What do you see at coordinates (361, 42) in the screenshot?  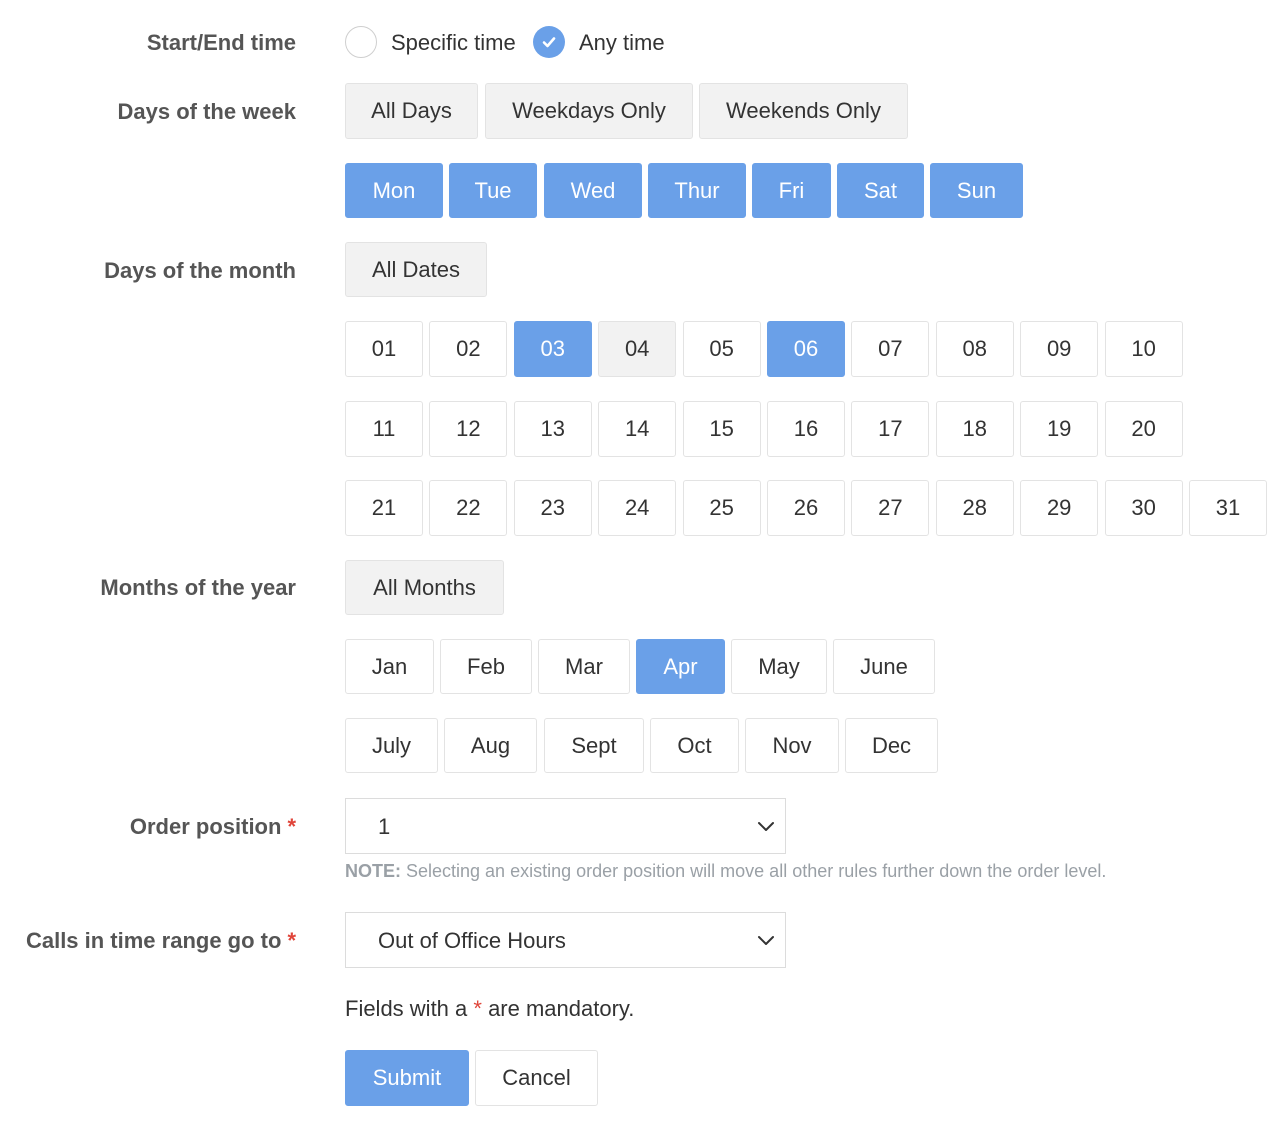 I see `specific-time-radio` at bounding box center [361, 42].